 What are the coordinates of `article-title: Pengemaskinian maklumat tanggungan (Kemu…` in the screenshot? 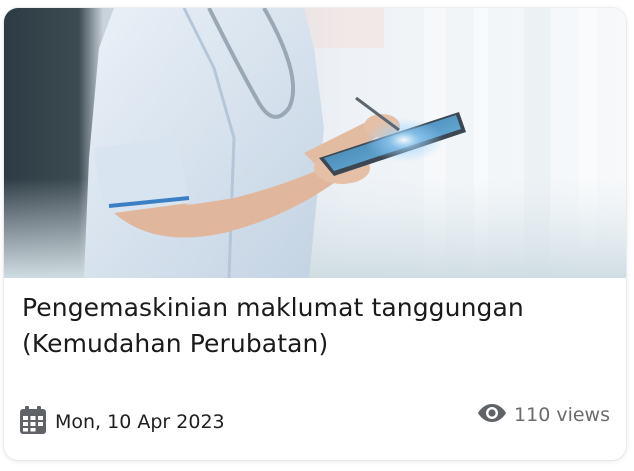 It's located at (315, 326).